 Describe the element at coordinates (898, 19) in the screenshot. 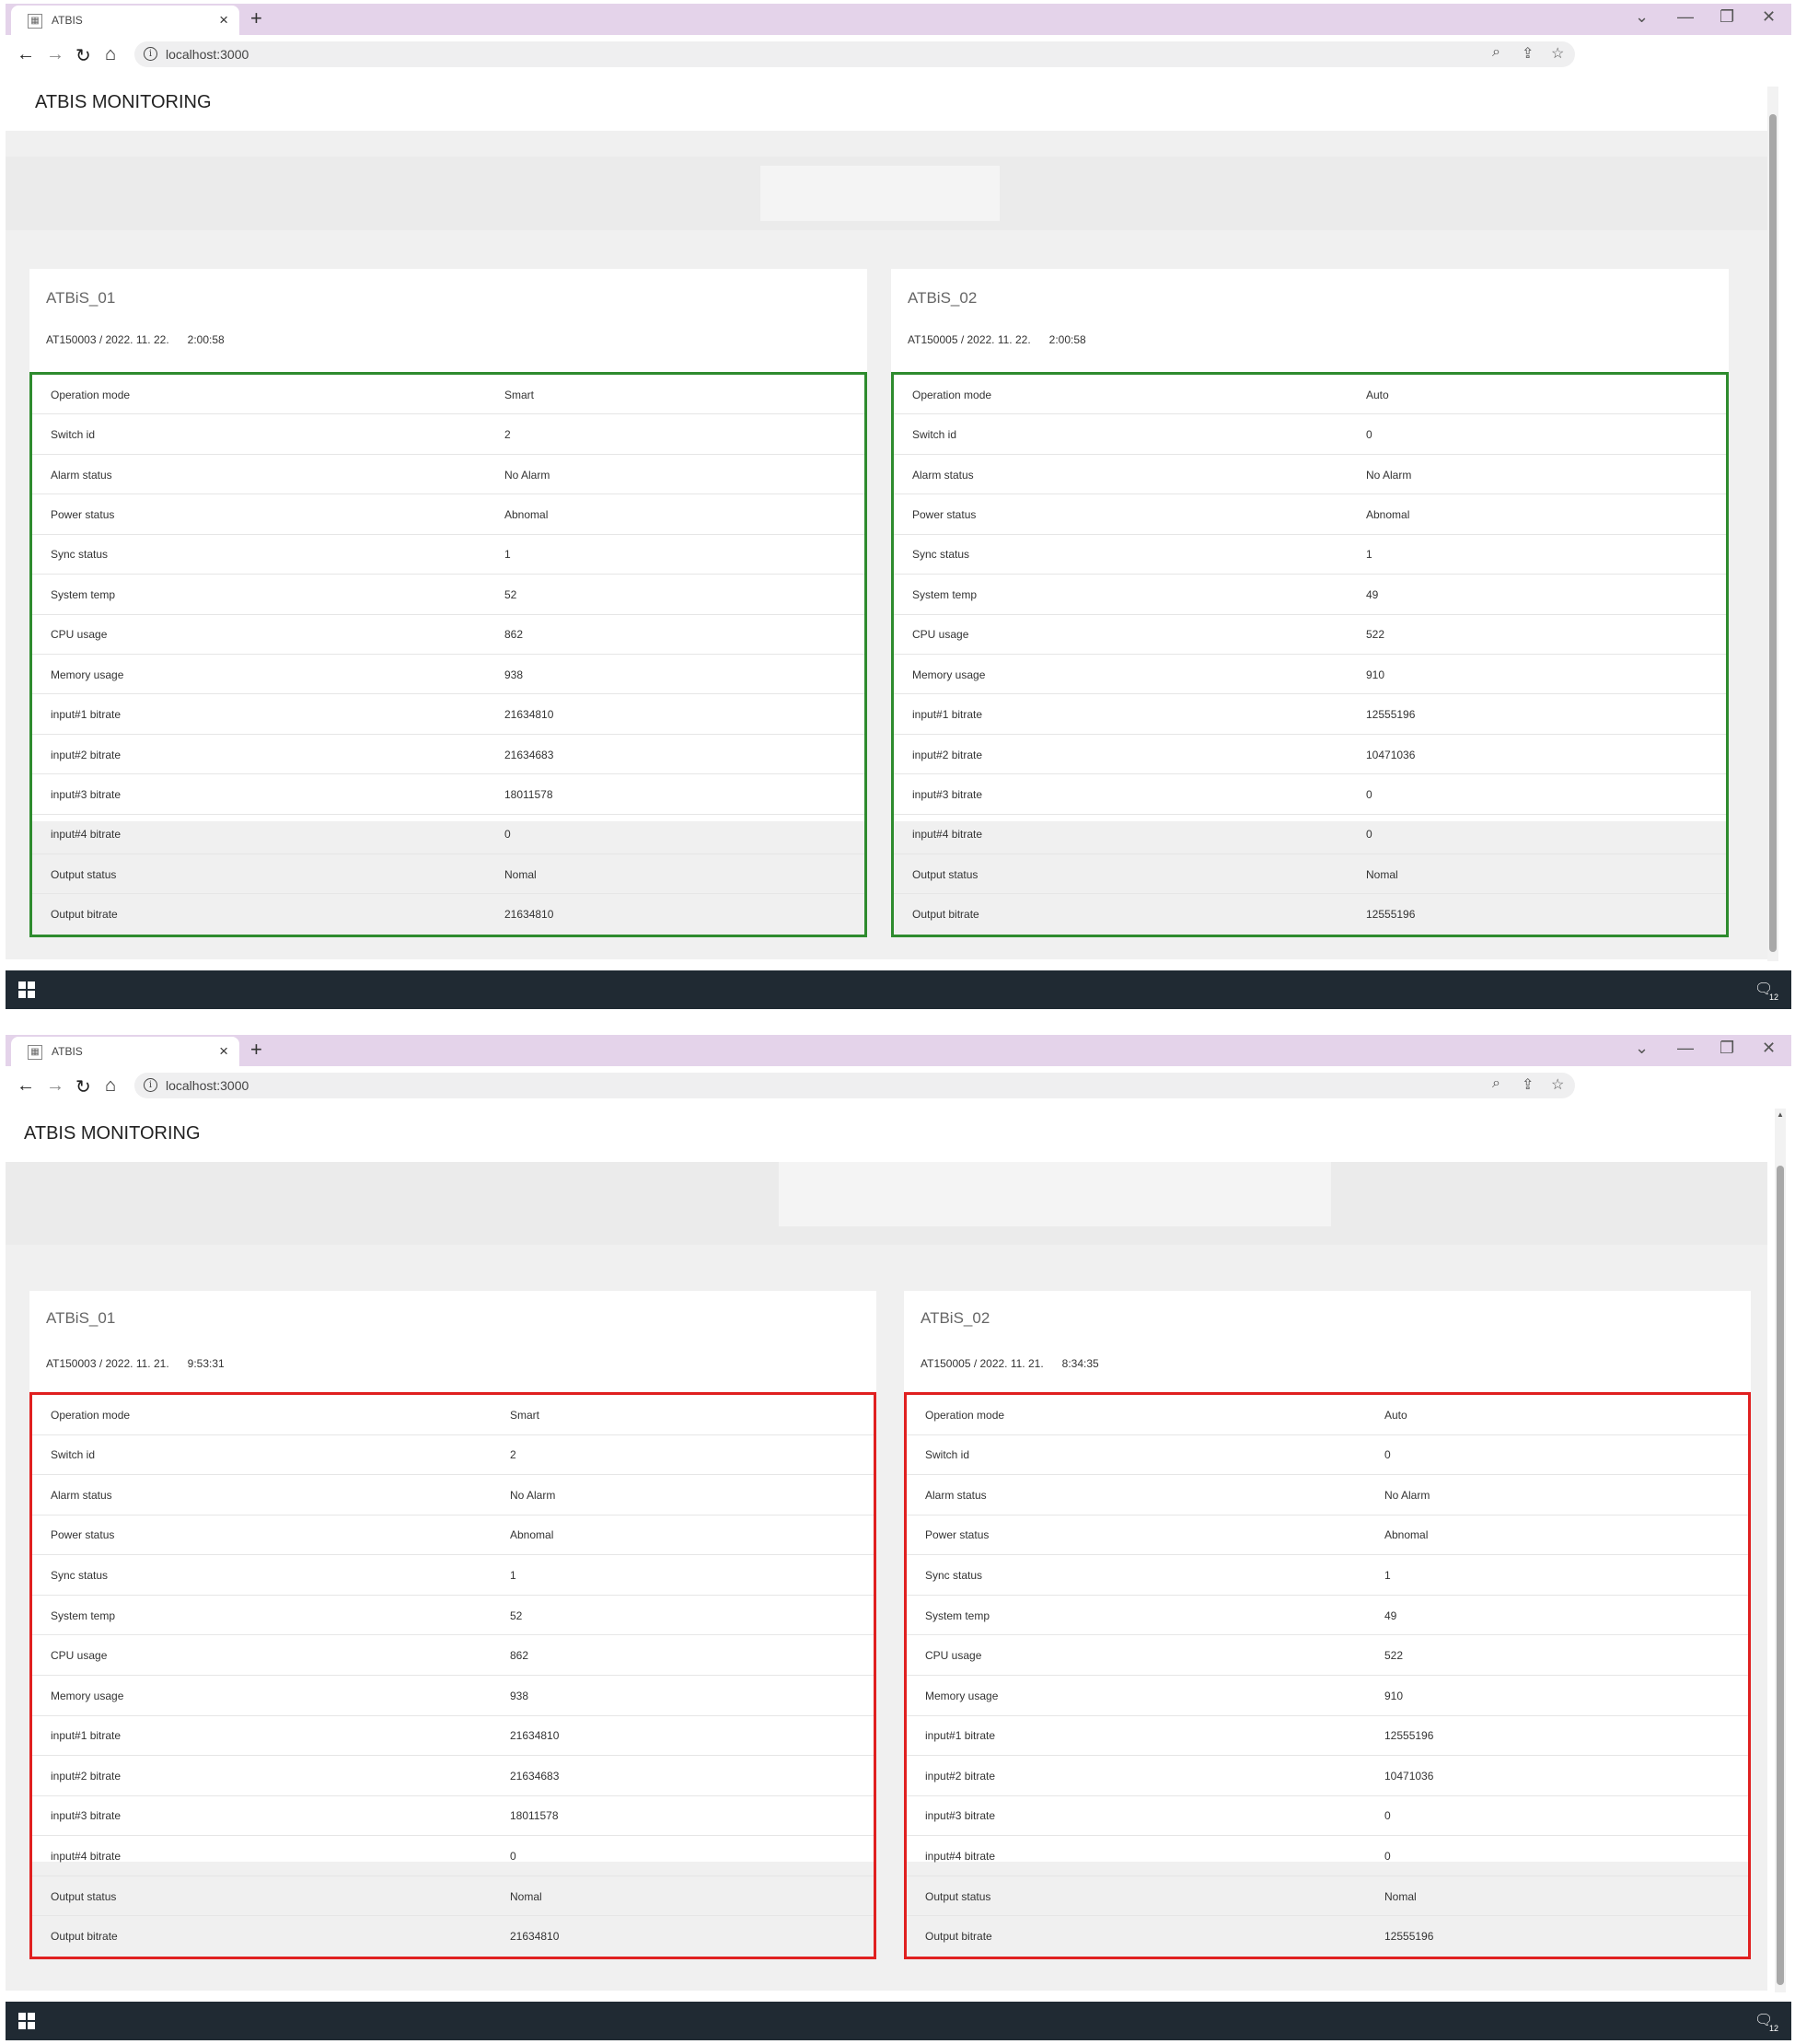

I see `tab-bar: ▦ ATBIS × + ⌄ — ❐ ✕` at that location.